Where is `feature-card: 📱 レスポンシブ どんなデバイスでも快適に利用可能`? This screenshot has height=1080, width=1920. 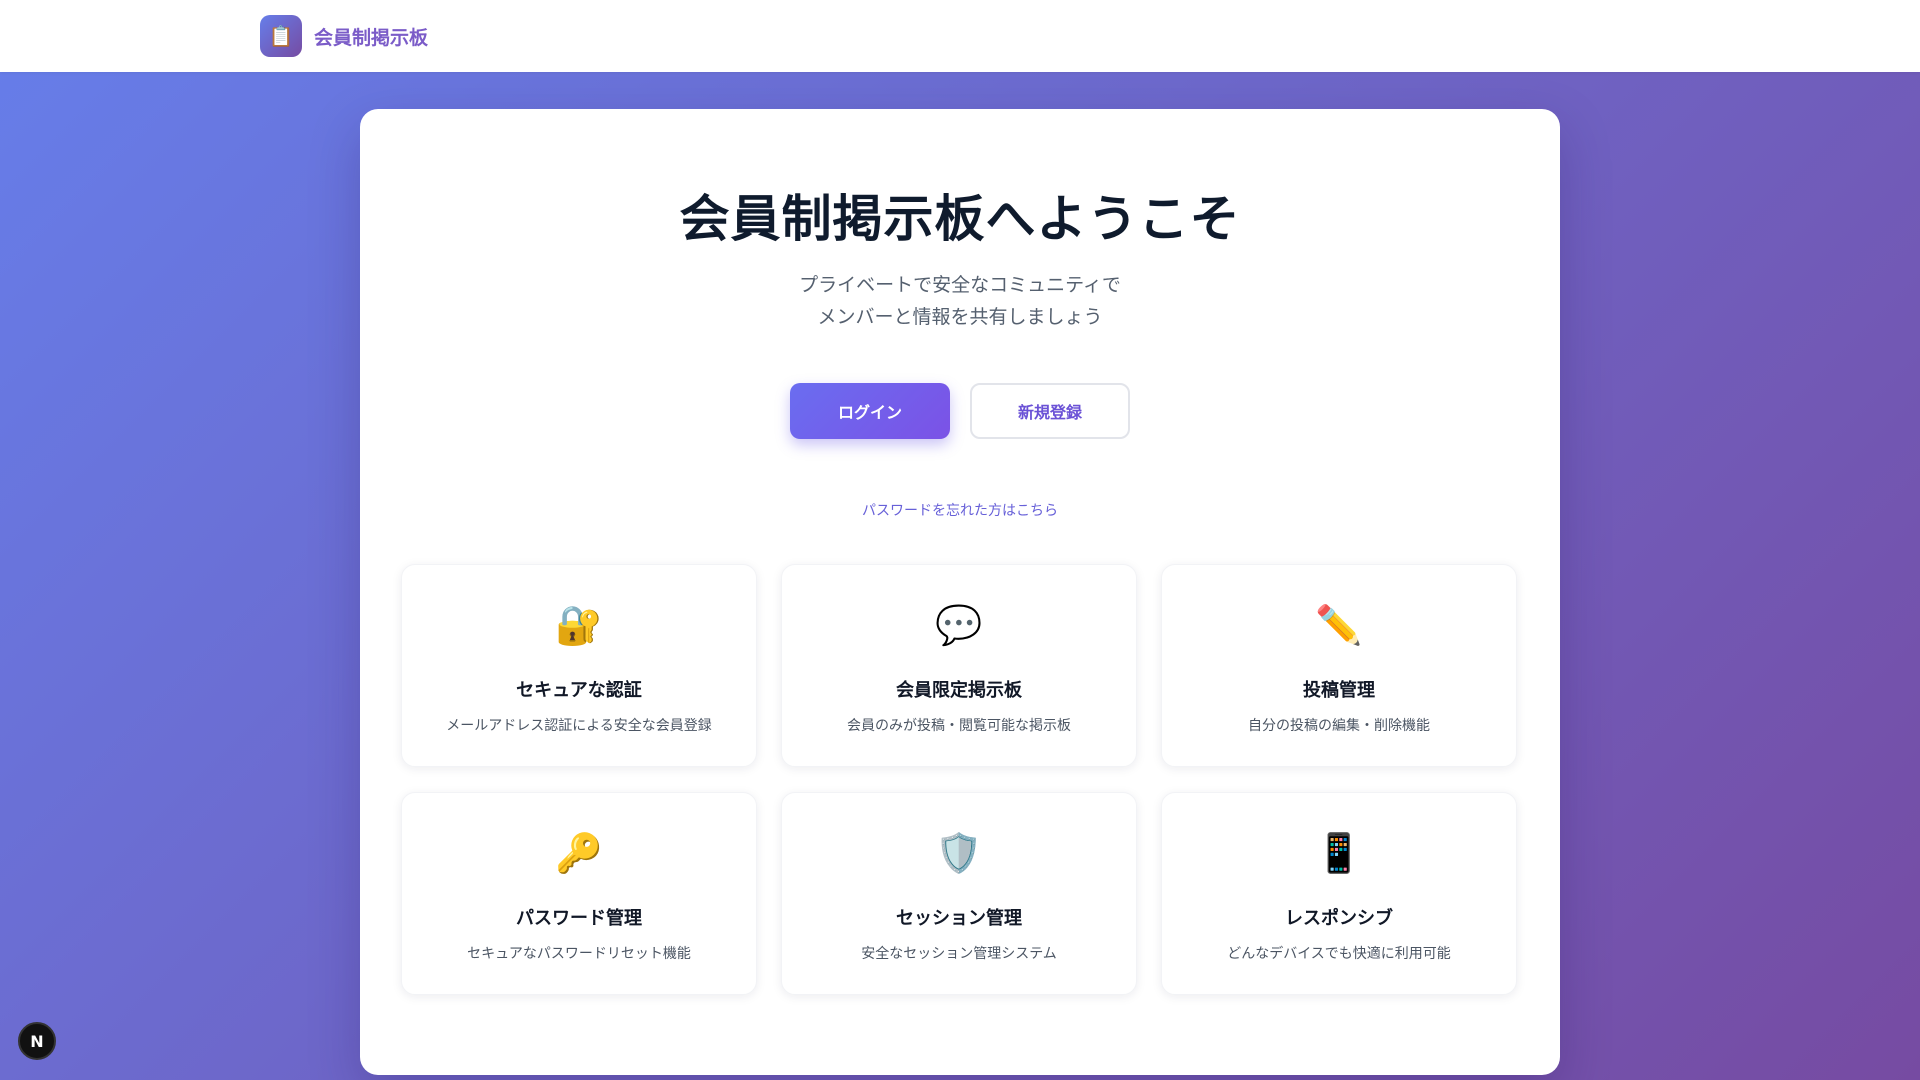
feature-card: 📱 レスポンシブ どんなデバイスでも快適に利用可能 is located at coordinates (1339, 893).